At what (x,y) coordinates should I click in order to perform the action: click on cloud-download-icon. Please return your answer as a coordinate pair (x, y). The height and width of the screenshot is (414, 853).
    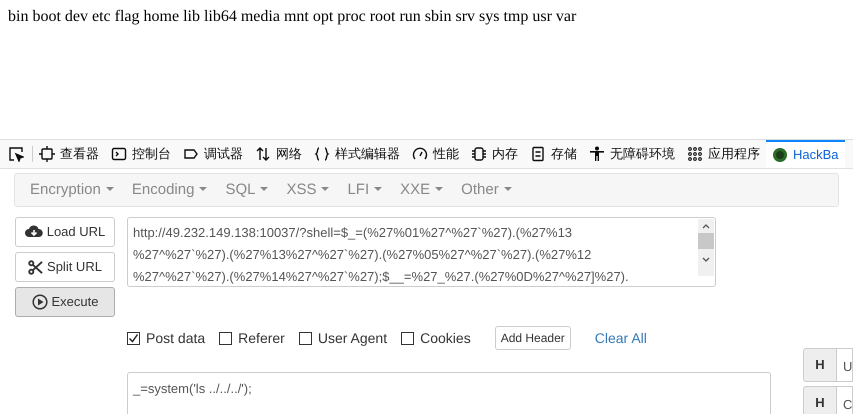
    Looking at the image, I should click on (33, 232).